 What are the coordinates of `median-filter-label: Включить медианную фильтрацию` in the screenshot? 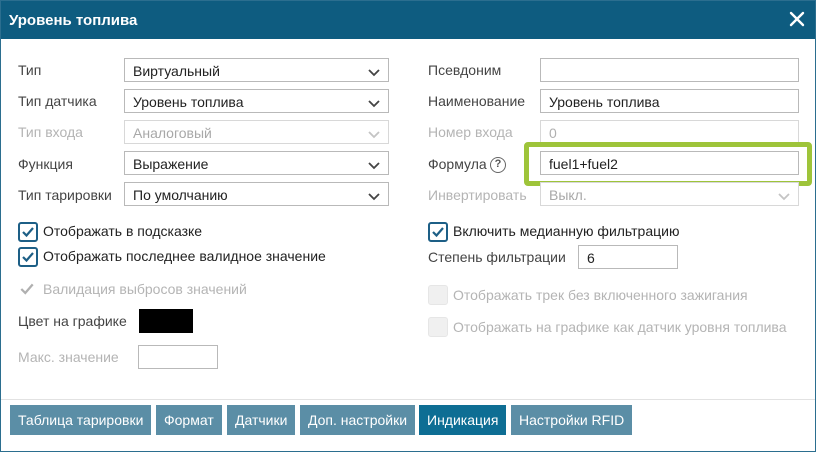 It's located at (566, 231).